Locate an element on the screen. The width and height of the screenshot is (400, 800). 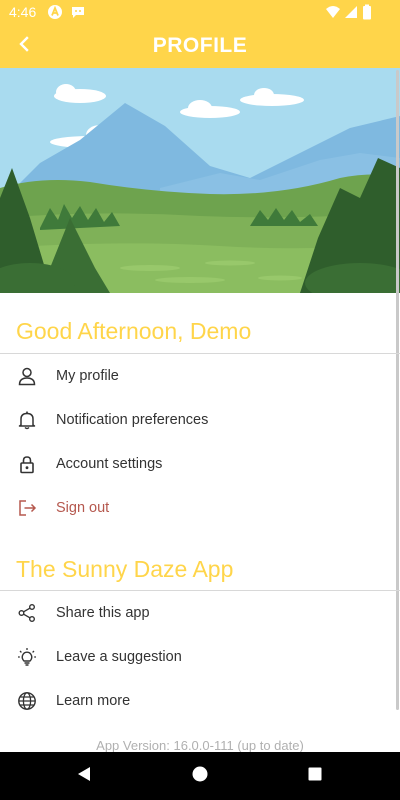
menu-item-label: My profile is located at coordinates (87, 376).